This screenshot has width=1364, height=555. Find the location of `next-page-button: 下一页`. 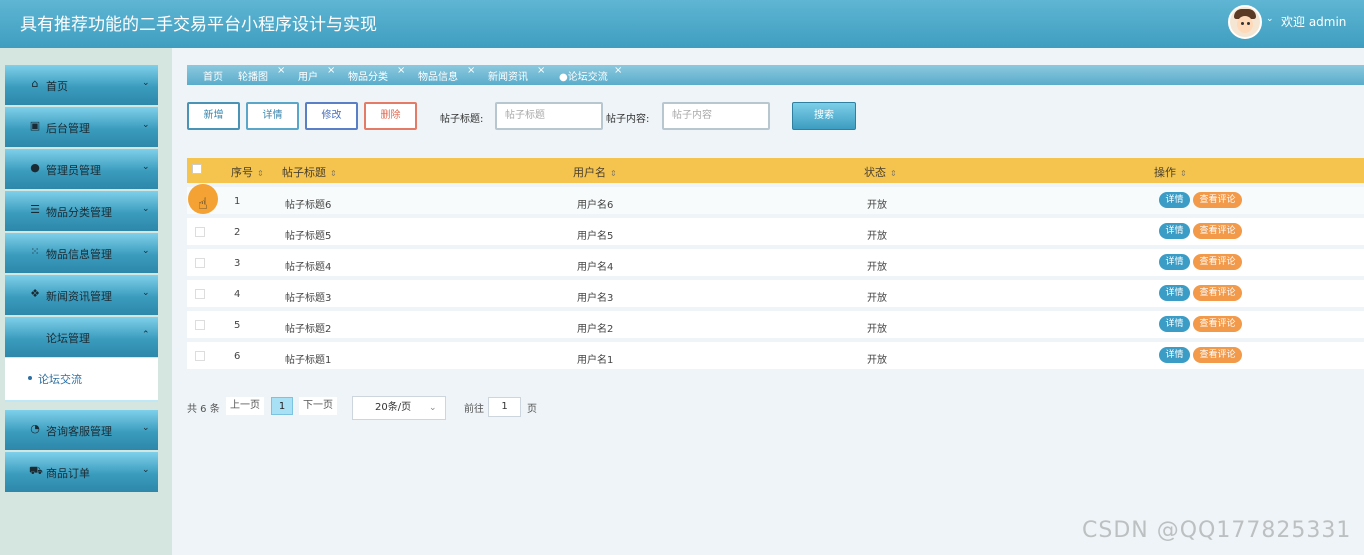

next-page-button: 下一页 is located at coordinates (318, 406).